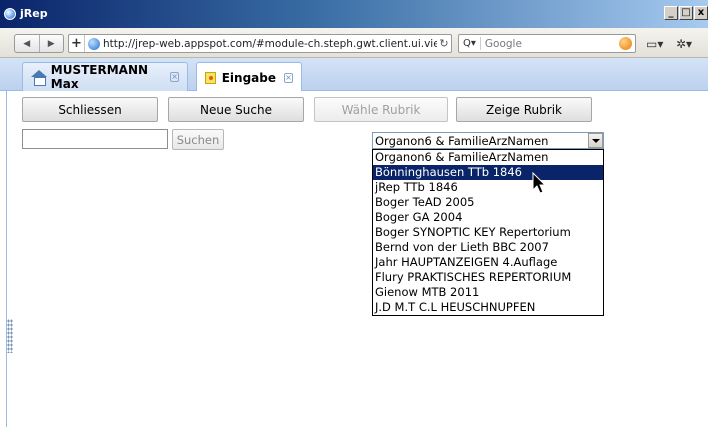  What do you see at coordinates (51, 43) in the screenshot?
I see `forward-arrow-icon: ▶` at bounding box center [51, 43].